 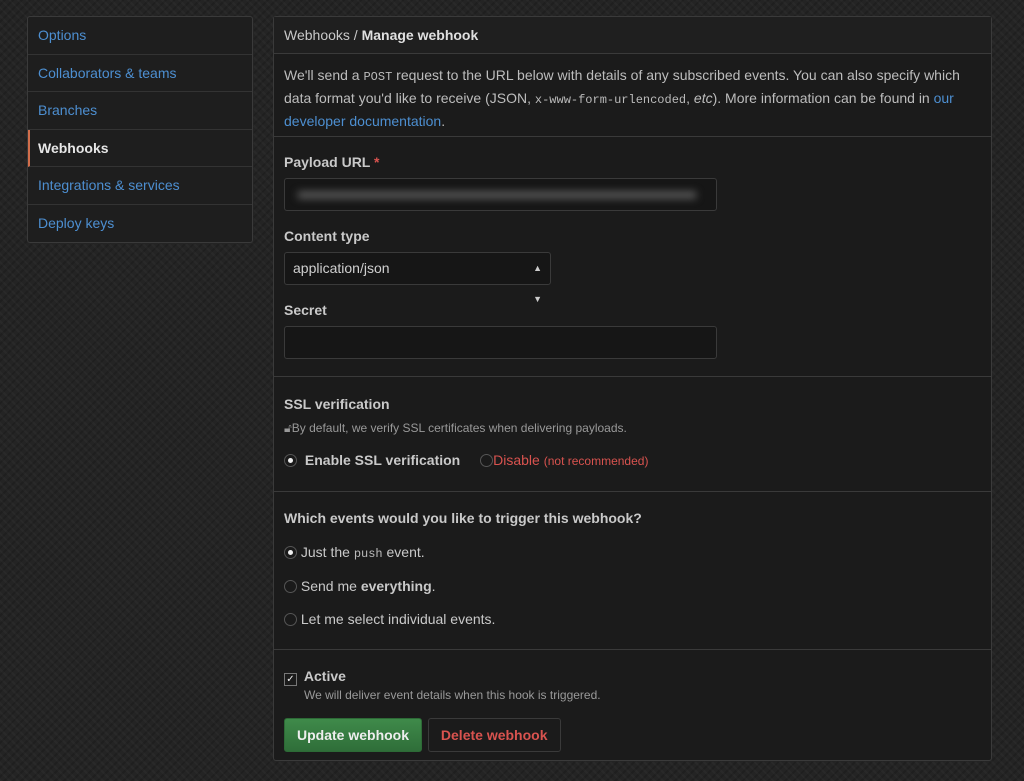 What do you see at coordinates (290, 586) in the screenshot?
I see `everything-radio` at bounding box center [290, 586].